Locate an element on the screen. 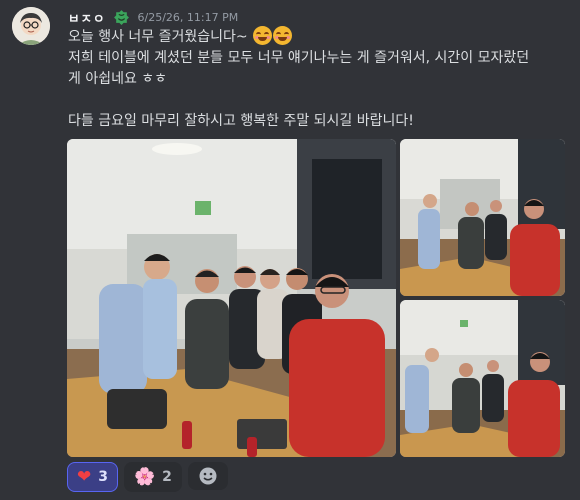 The height and width of the screenshot is (500, 580). server-badge-icon is located at coordinates (121, 17).